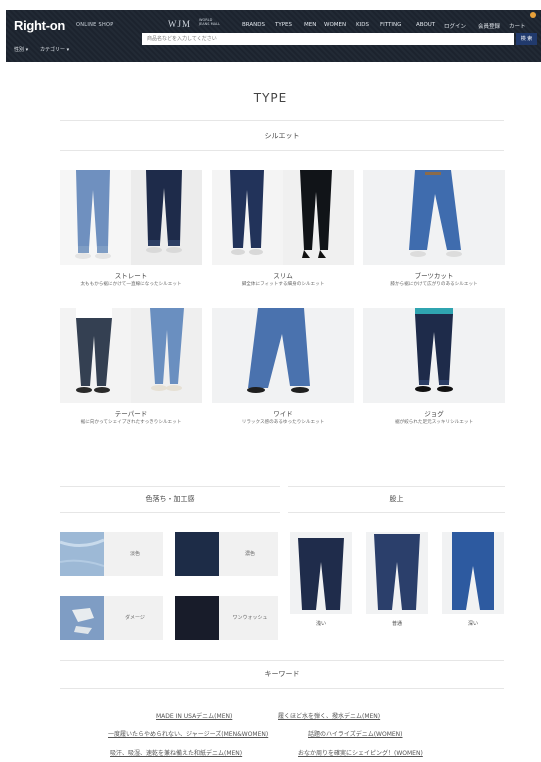  Describe the element at coordinates (95, 25) in the screenshot. I see `site-logo-subtitle: ONLINE SHOP` at that location.